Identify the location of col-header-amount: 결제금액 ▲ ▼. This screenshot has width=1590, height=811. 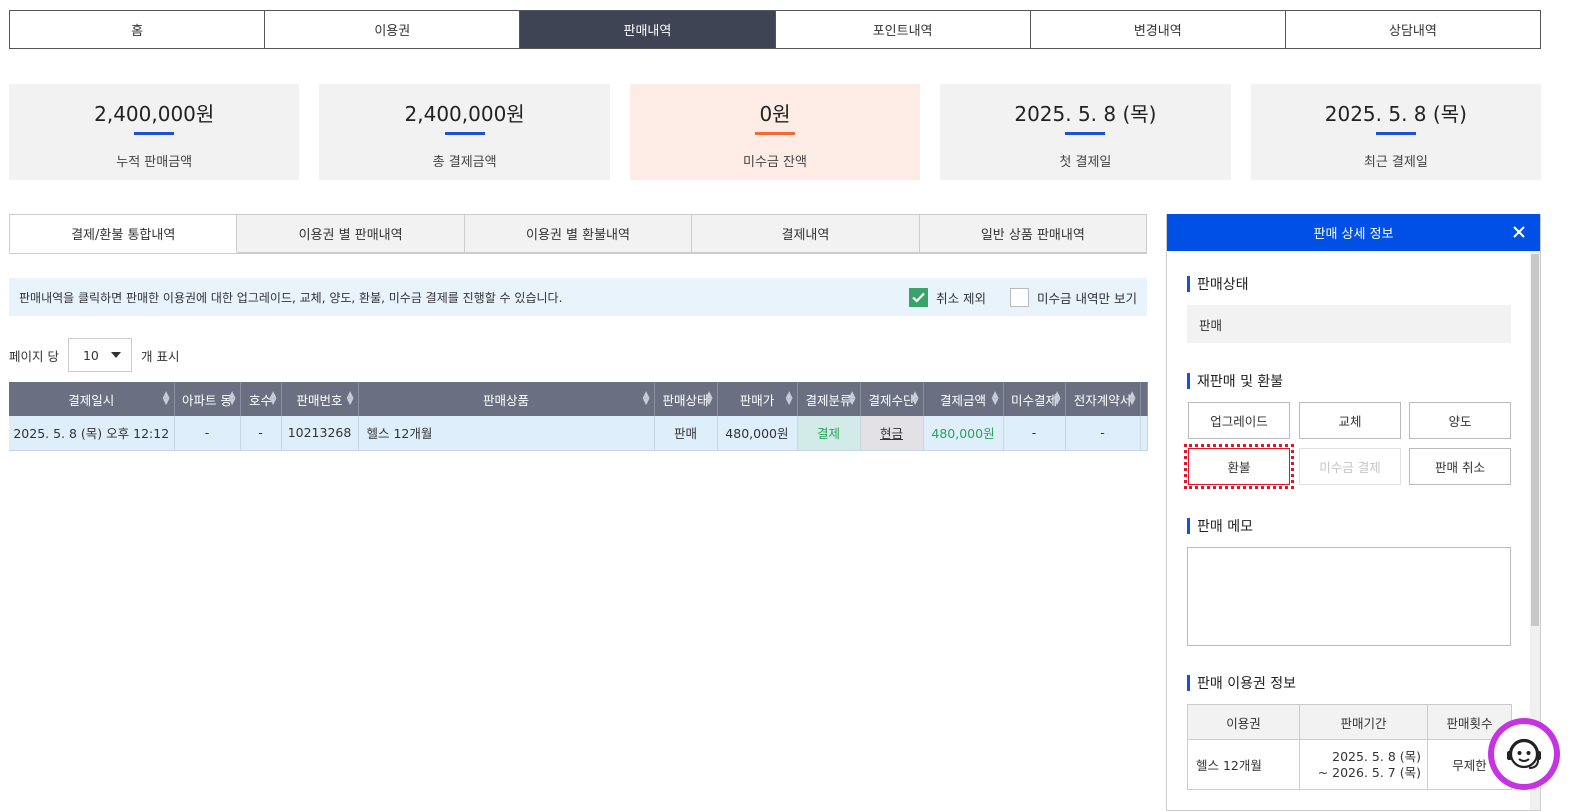
(963, 399).